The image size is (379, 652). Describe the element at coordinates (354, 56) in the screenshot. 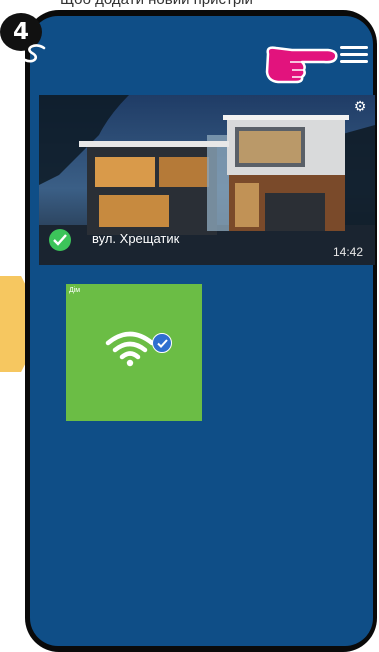

I see `hamburger-menu-icon` at that location.